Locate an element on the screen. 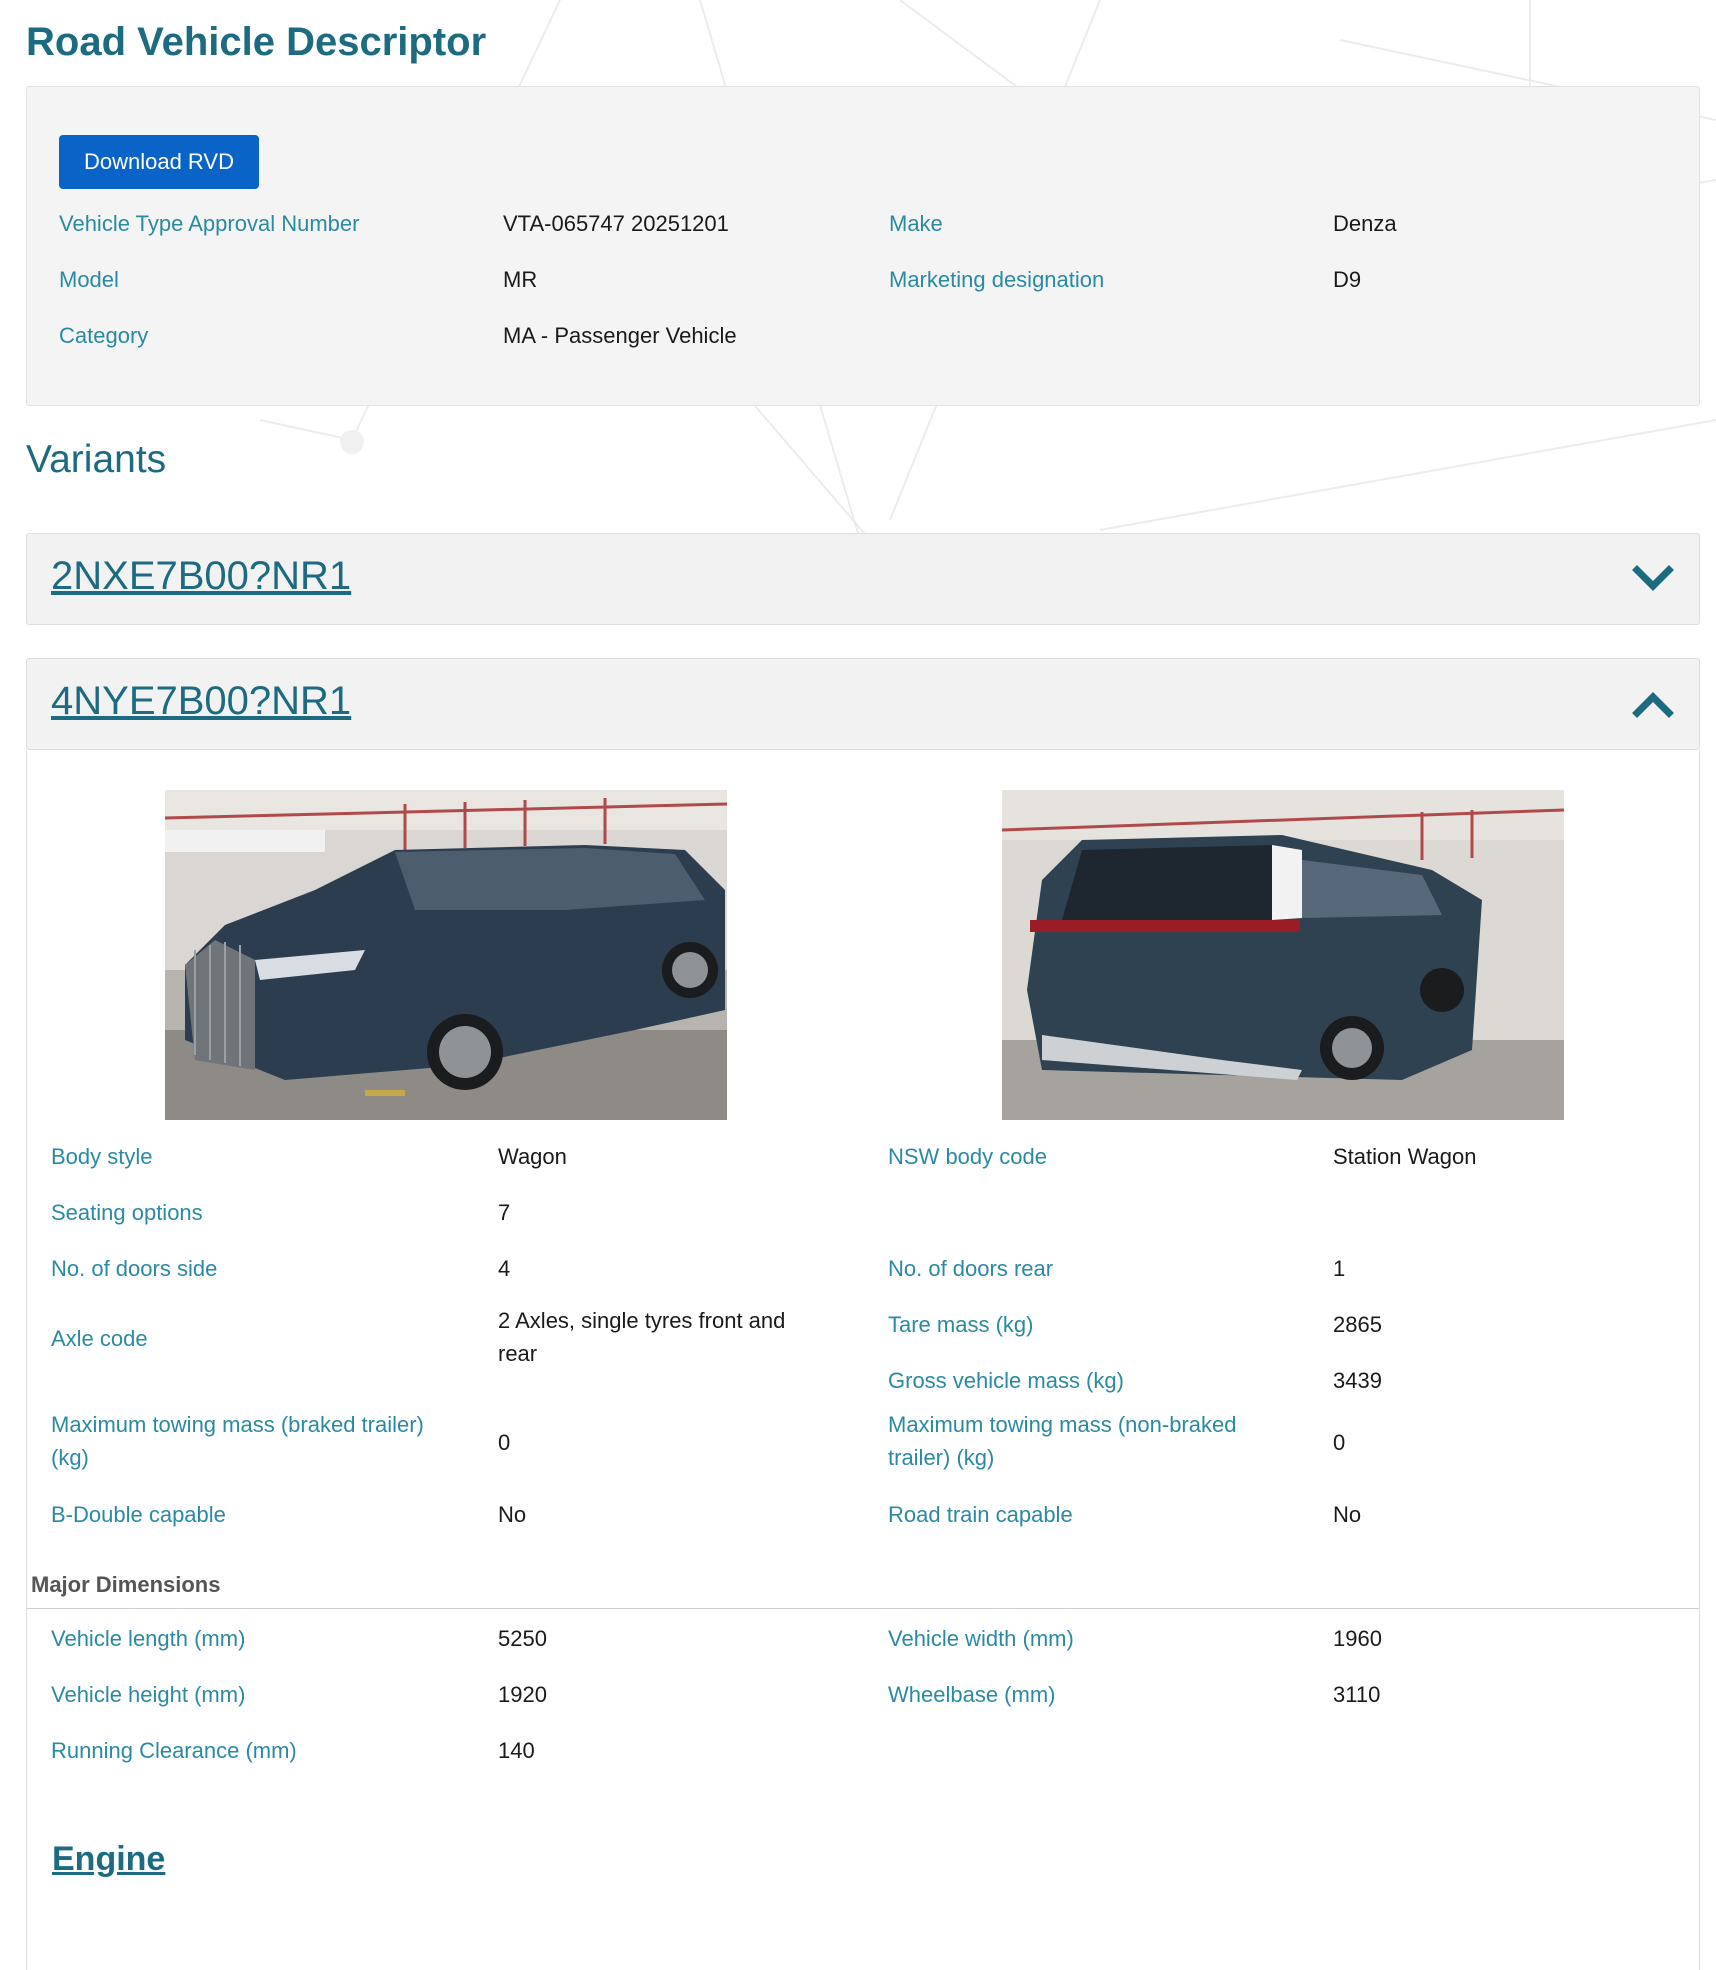 Image resolution: width=1716 pixels, height=1970 pixels. make-label: Make is located at coordinates (916, 223).